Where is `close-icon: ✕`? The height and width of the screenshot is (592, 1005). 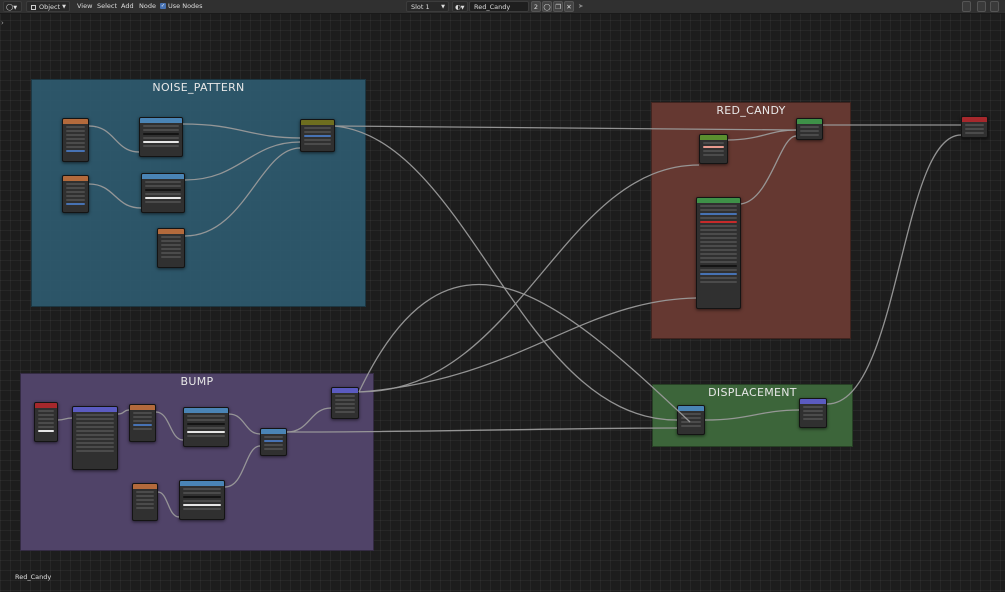
close-icon: ✕ is located at coordinates (569, 6).